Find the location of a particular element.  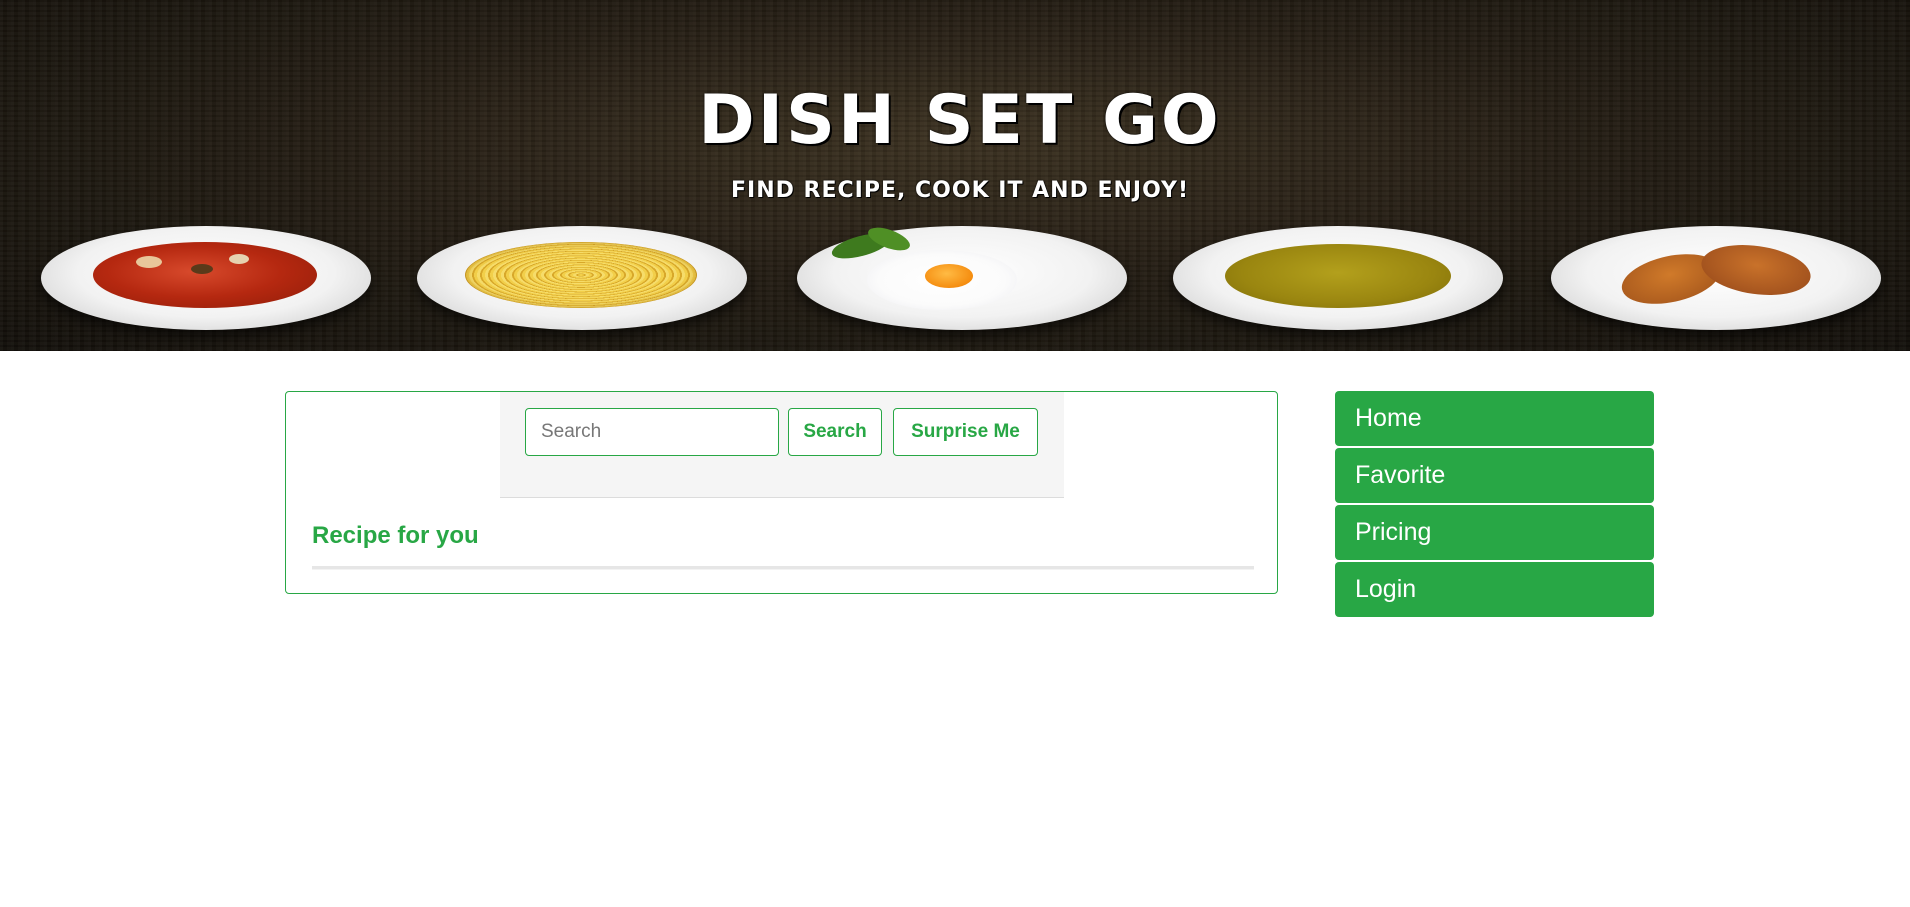

plate-soup-image is located at coordinates (206, 278).